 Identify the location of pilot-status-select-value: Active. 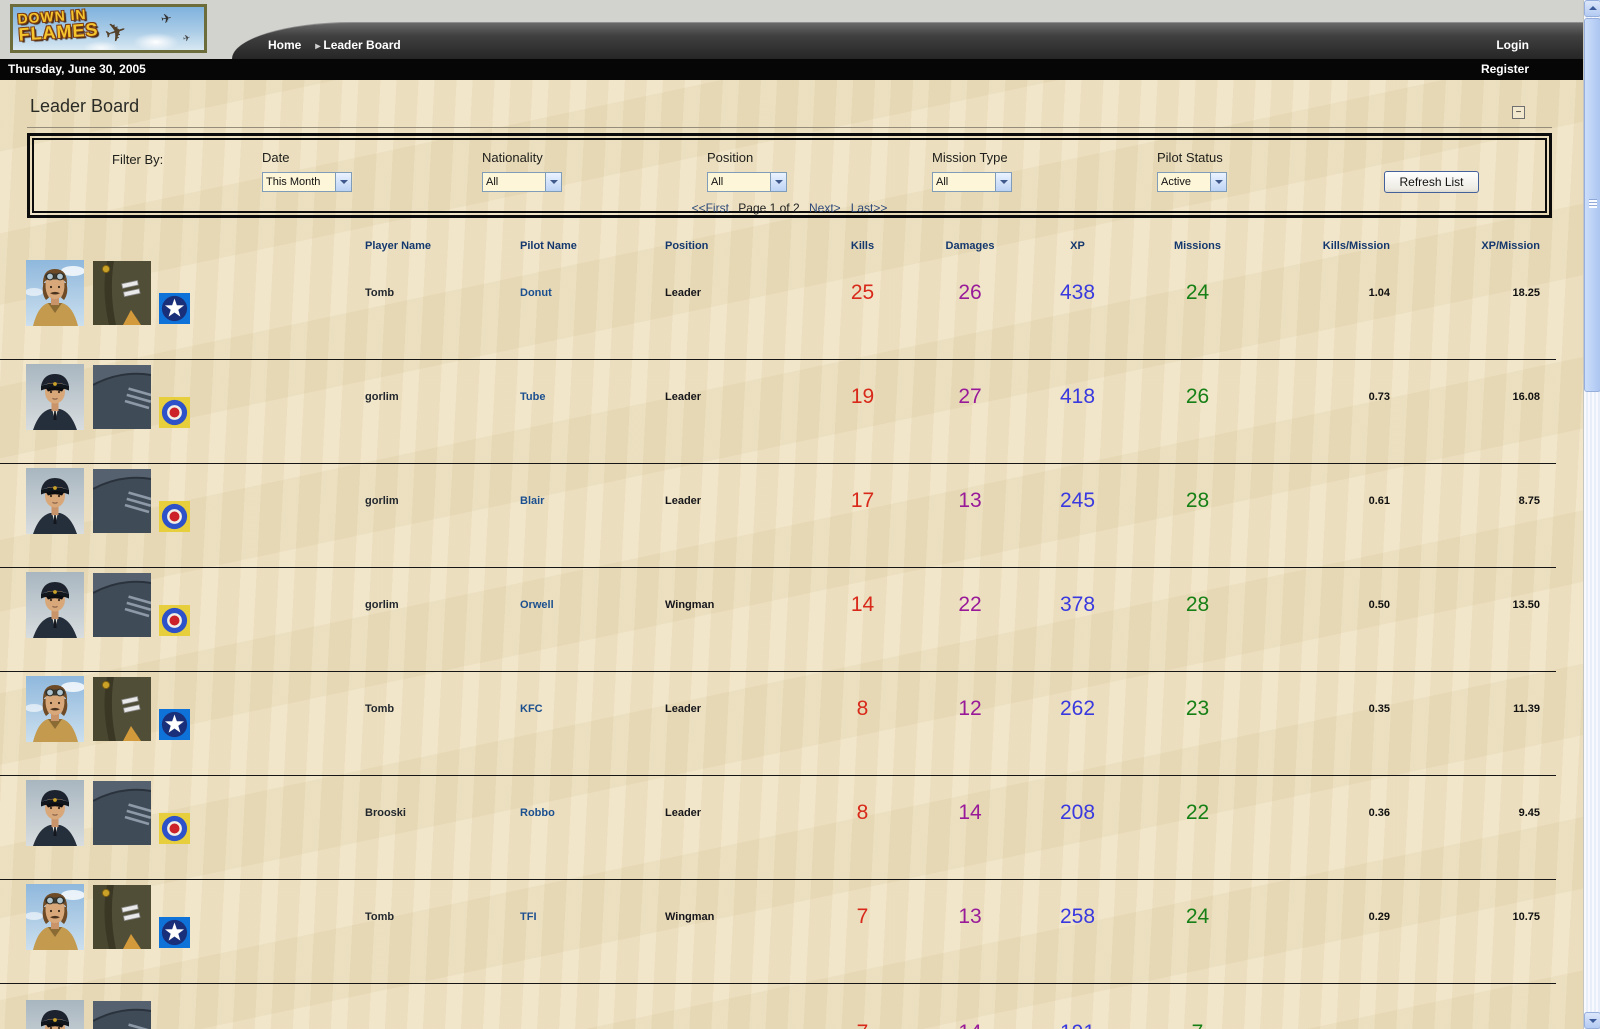
(1176, 182).